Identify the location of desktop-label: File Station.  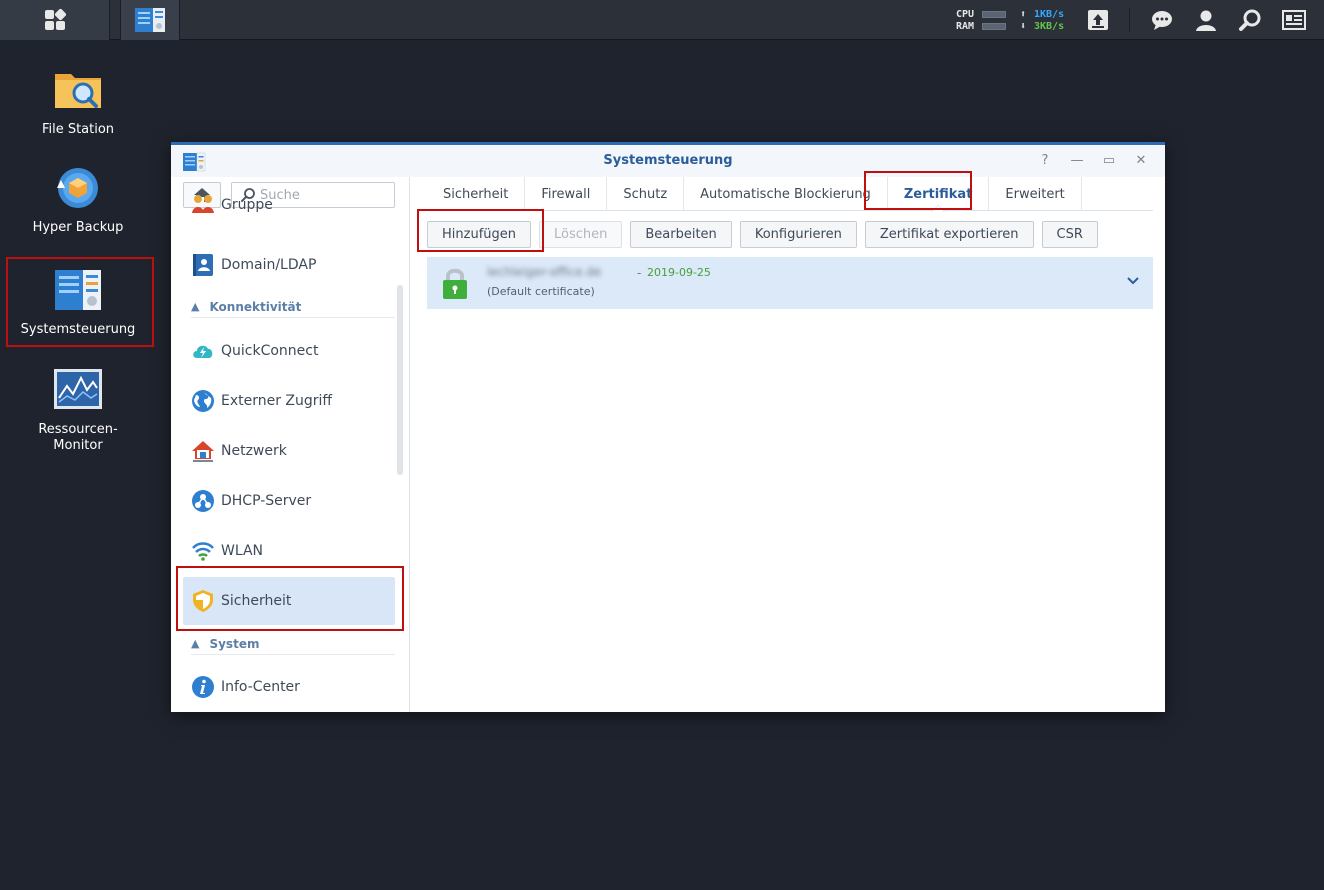
(78, 129).